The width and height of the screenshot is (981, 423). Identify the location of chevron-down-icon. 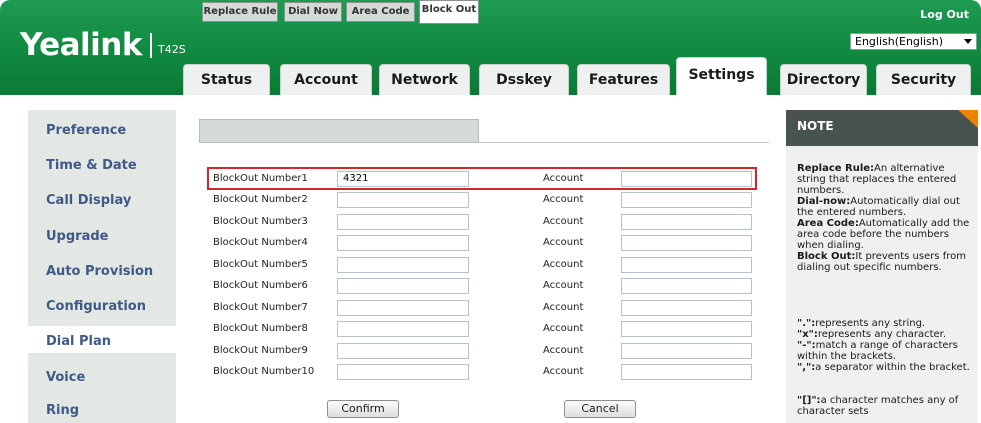
(968, 41).